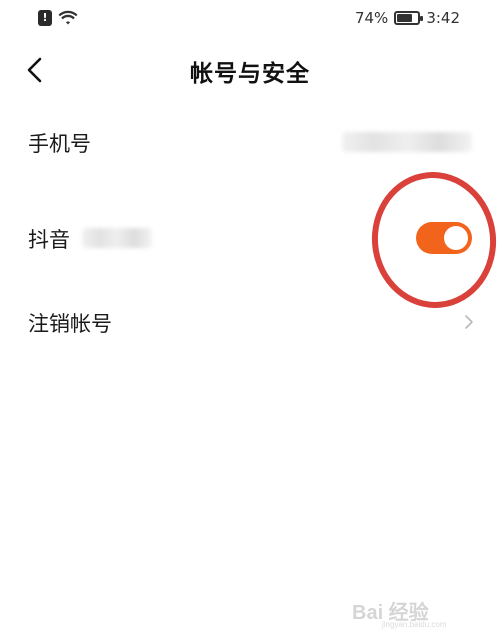  What do you see at coordinates (49, 240) in the screenshot?
I see `douyin-label: 抖音` at bounding box center [49, 240].